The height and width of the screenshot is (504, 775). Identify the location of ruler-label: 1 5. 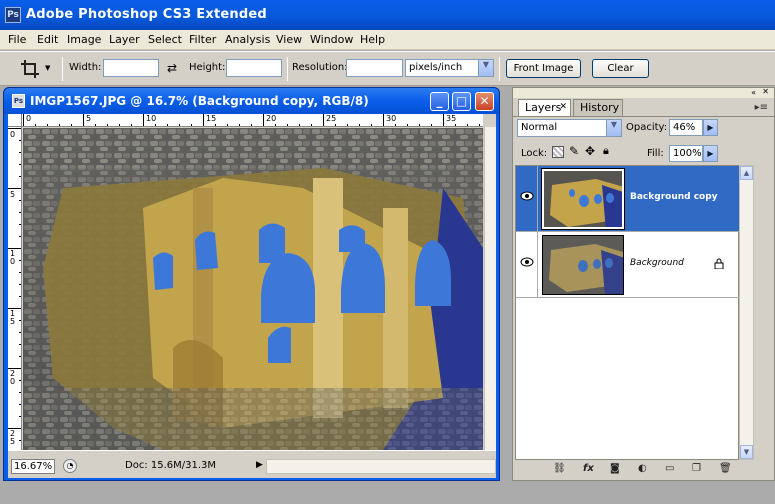
(13, 317).